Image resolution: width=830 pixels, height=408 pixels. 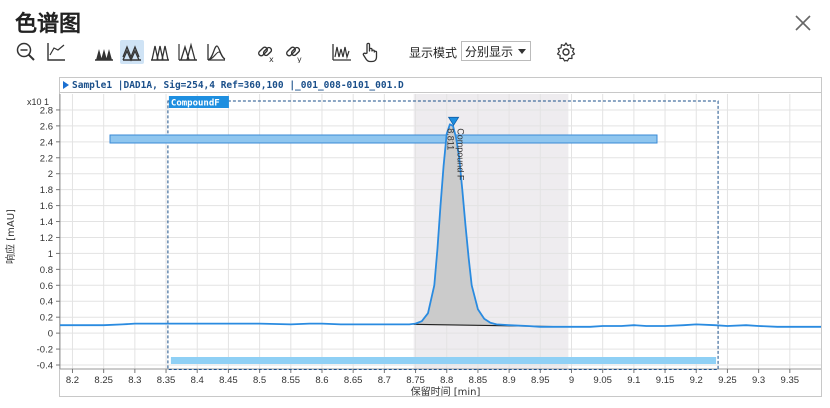 I want to click on x-tick-label: 8.45, so click(x=228, y=380).